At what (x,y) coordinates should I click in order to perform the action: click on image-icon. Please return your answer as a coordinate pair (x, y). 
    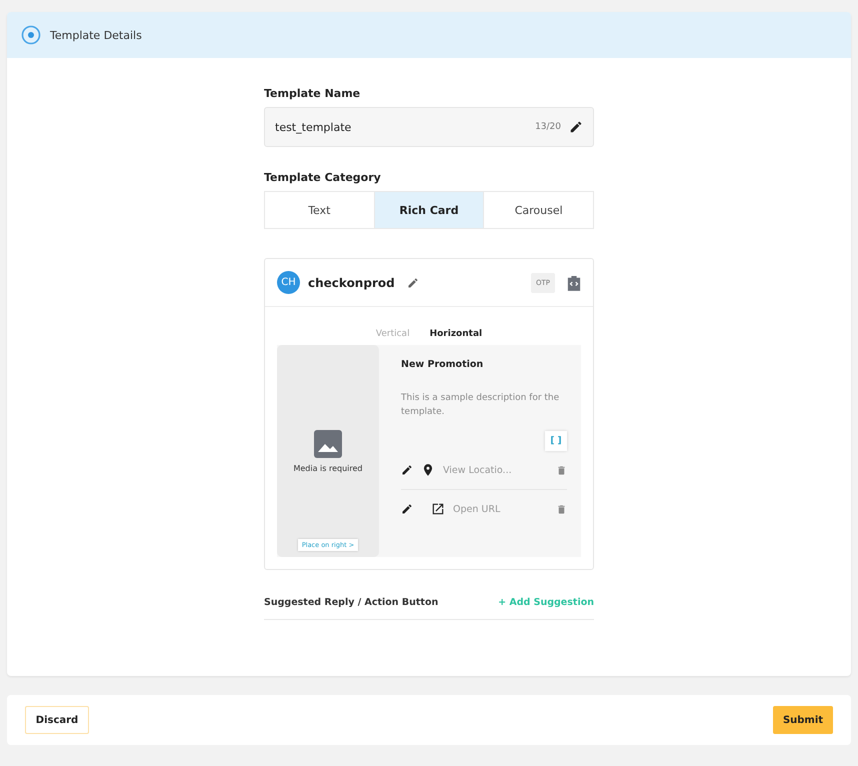
    Looking at the image, I should click on (328, 444).